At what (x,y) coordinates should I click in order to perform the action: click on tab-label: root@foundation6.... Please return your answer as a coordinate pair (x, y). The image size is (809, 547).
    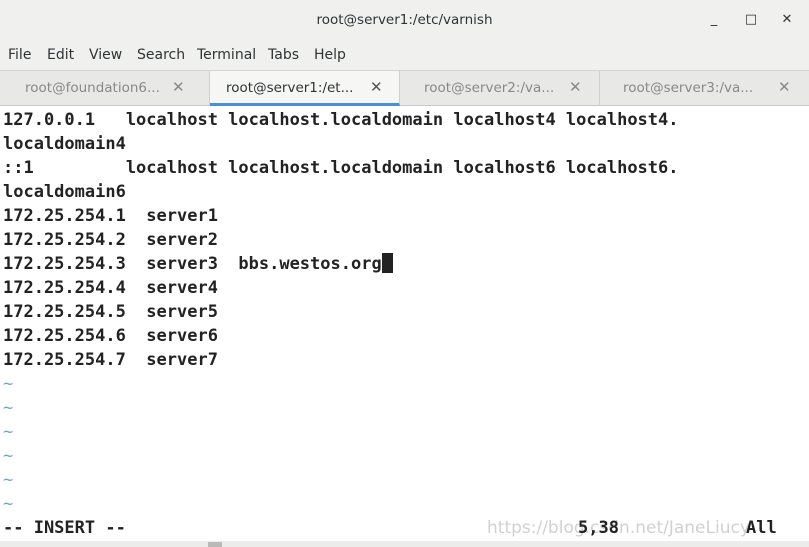
    Looking at the image, I should click on (92, 88).